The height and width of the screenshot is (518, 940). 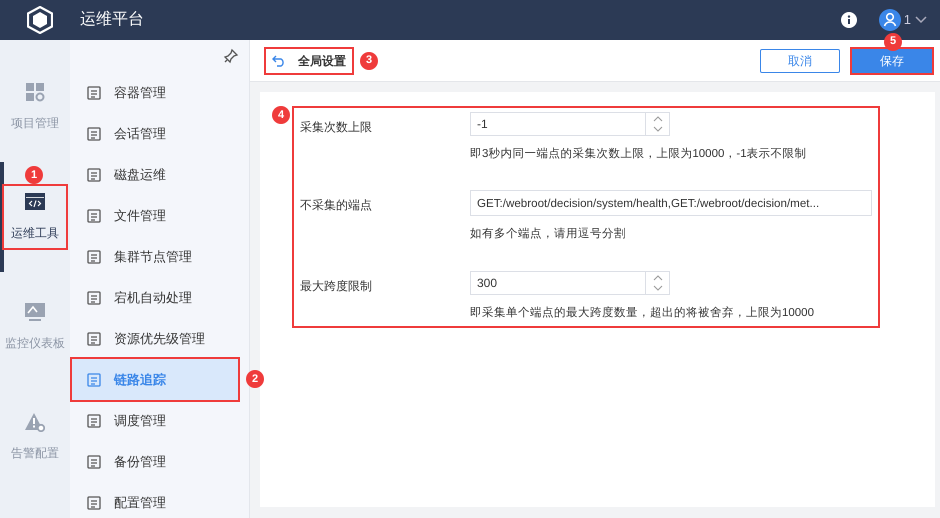 I want to click on field-hint: 如有多个端点，请用逗号分割, so click(x=548, y=234).